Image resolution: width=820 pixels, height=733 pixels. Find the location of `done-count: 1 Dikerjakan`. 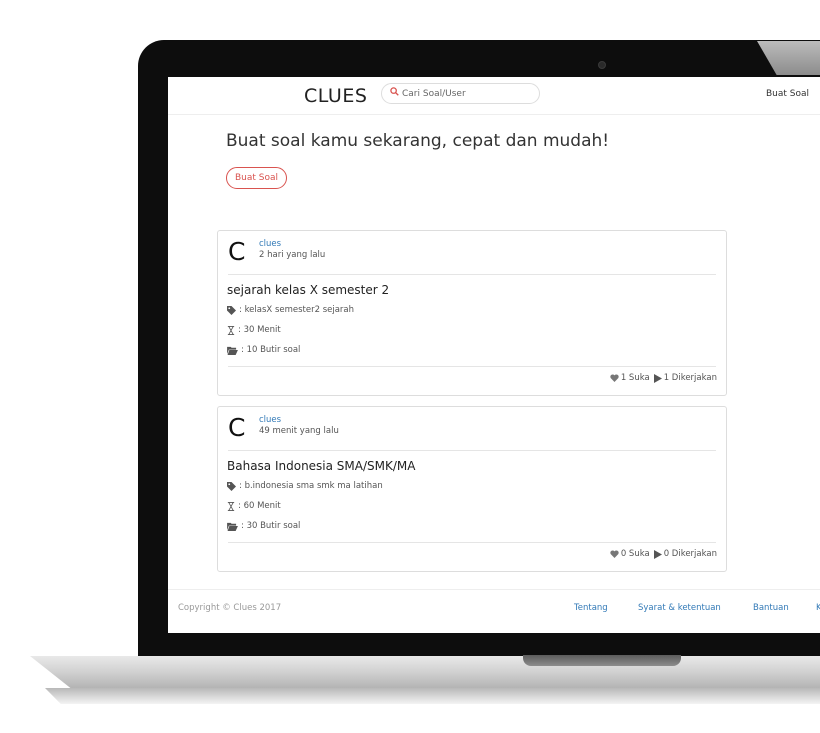

done-count: 1 Dikerjakan is located at coordinates (690, 378).